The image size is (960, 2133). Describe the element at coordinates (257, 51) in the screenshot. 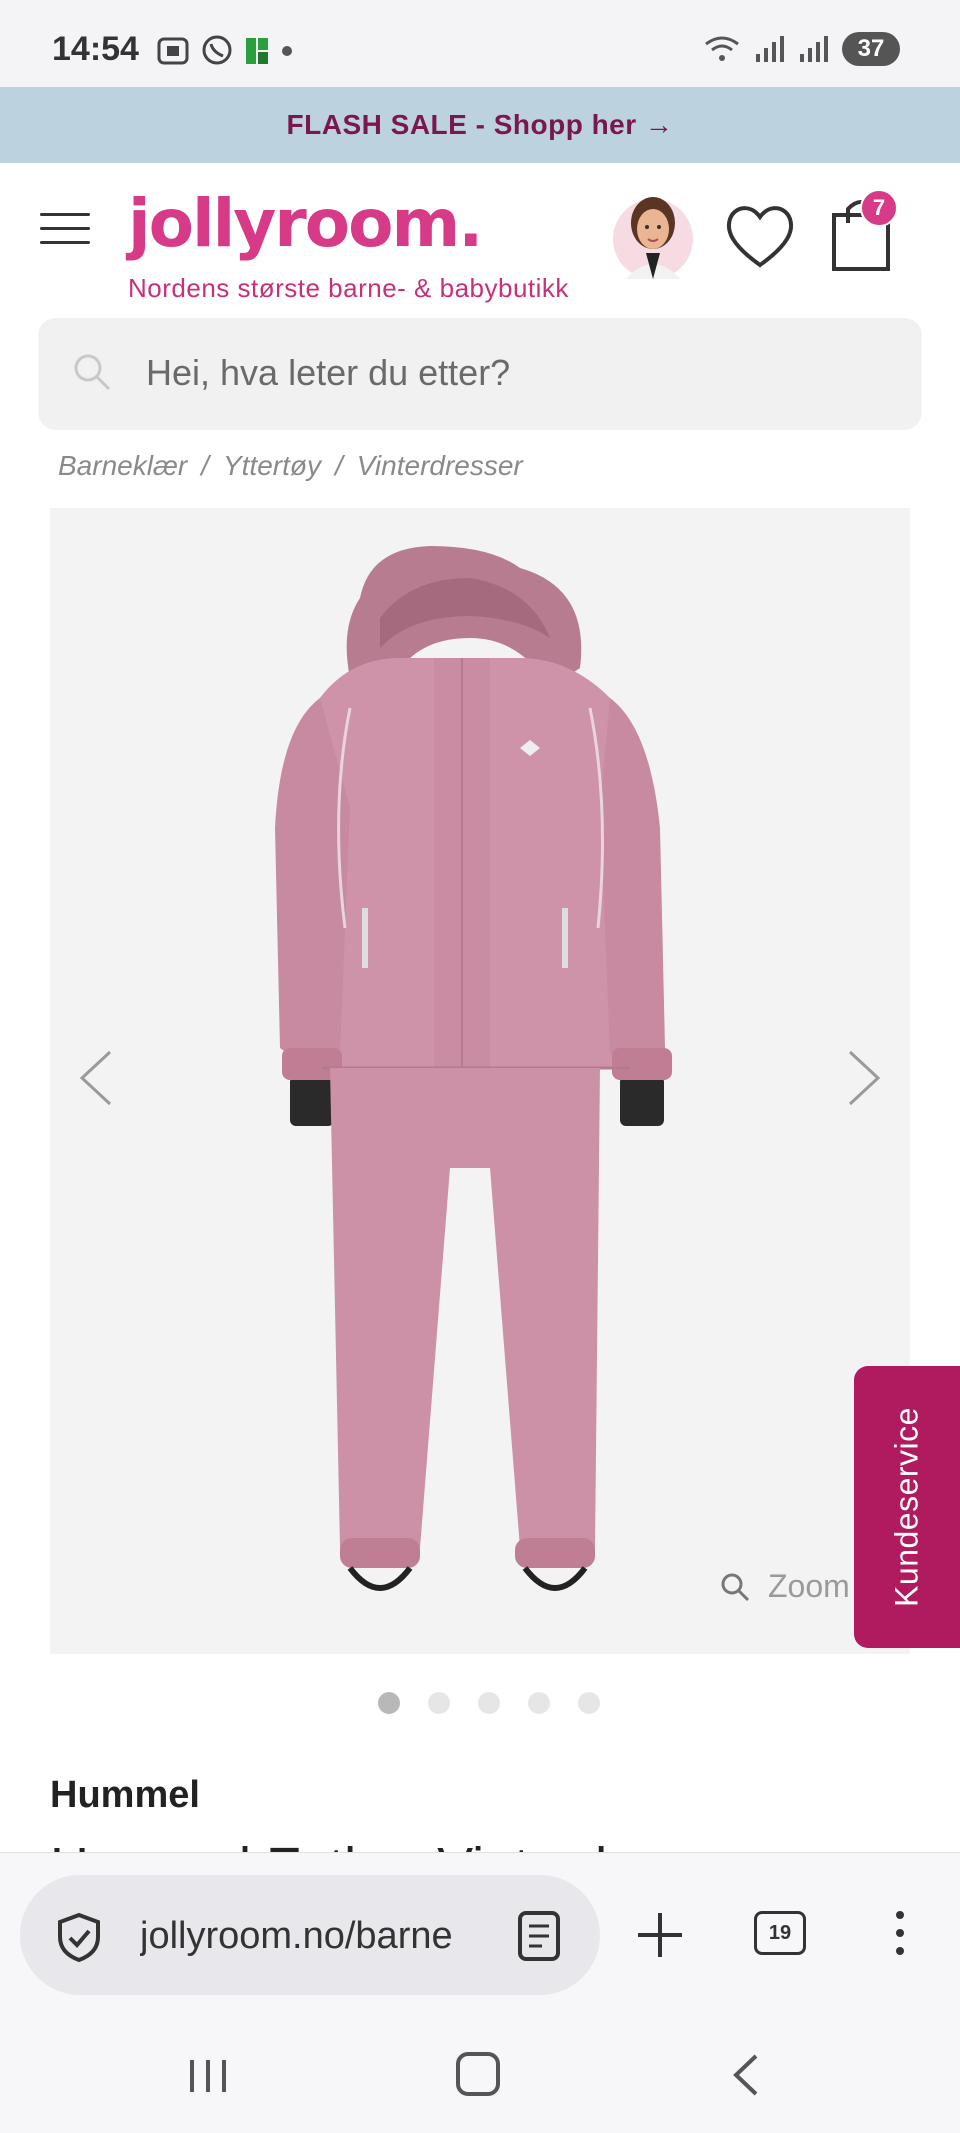

I see `app-notification-icon` at that location.